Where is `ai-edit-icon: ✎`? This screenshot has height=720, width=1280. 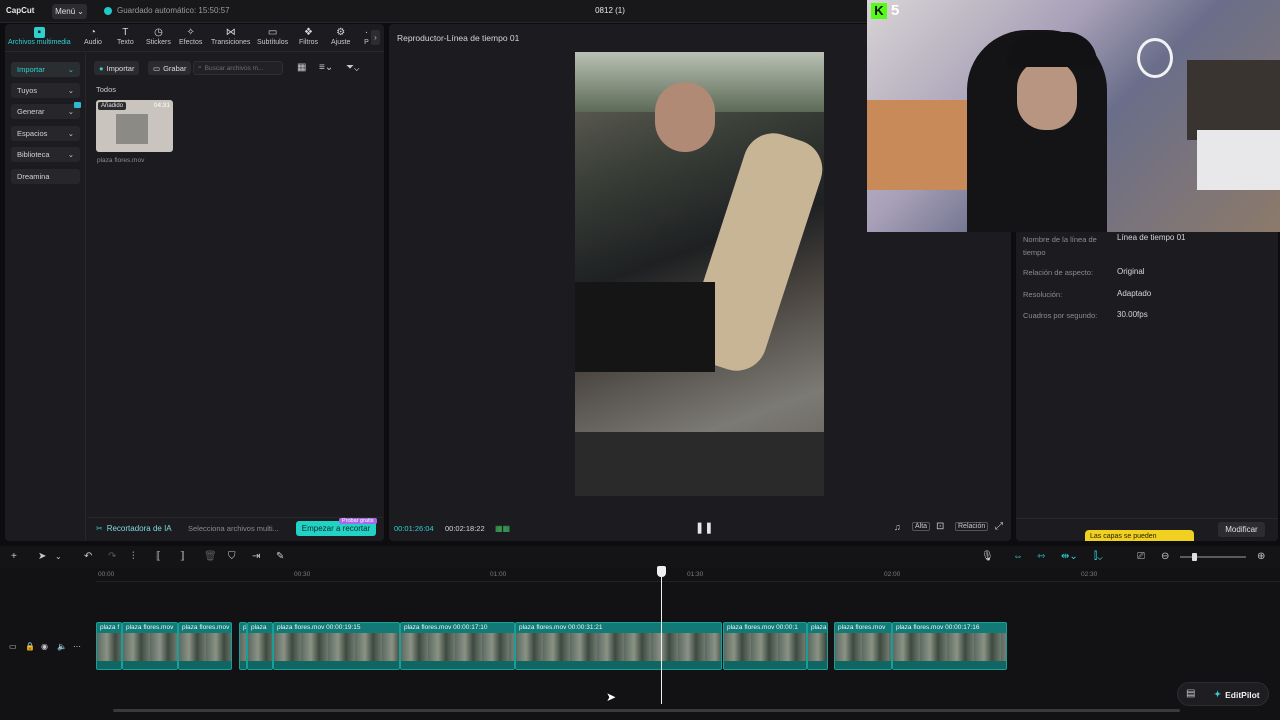 ai-edit-icon: ✎ is located at coordinates (280, 557).